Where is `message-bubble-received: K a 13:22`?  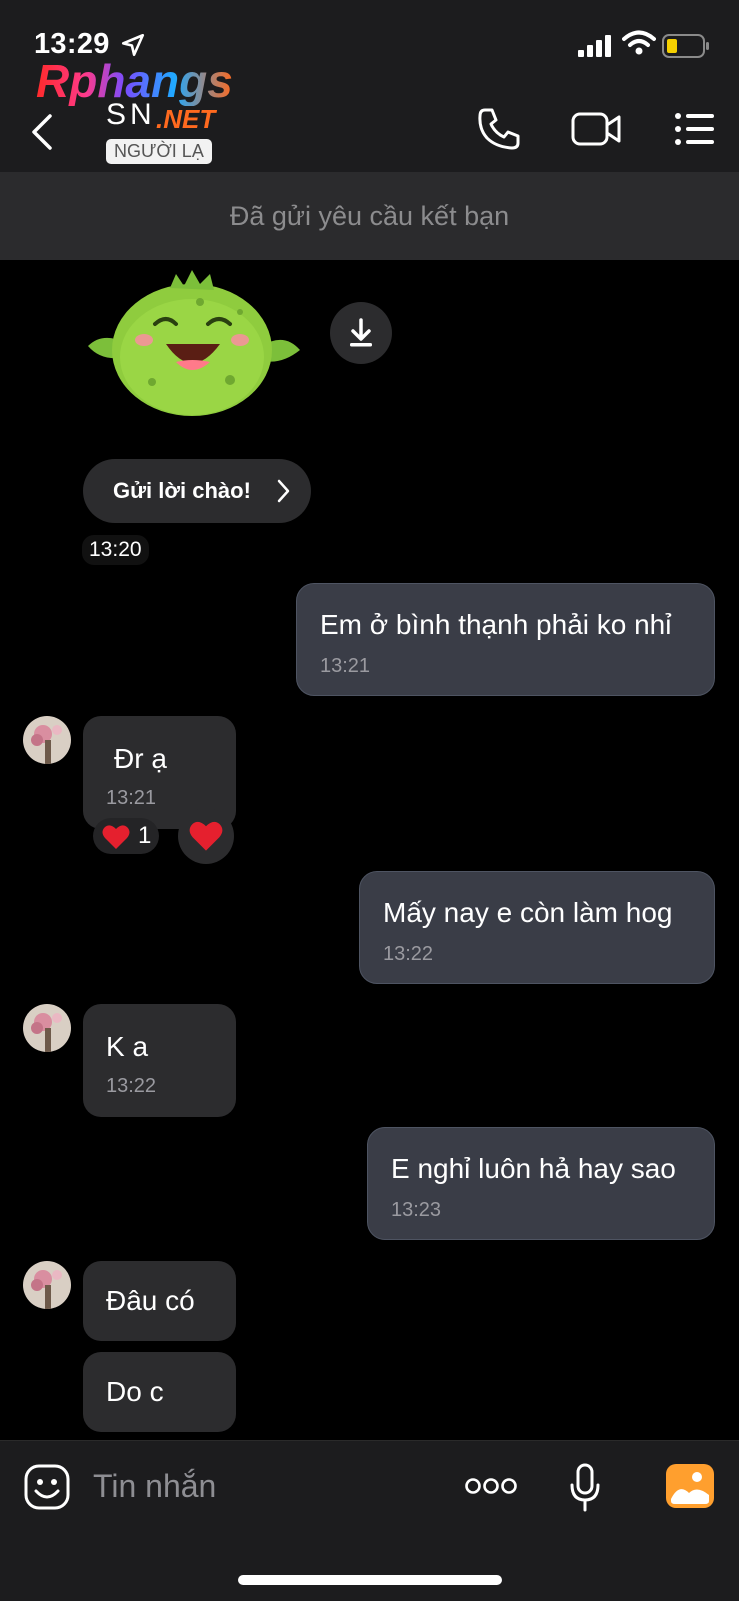 message-bubble-received: K a 13:22 is located at coordinates (159, 1060).